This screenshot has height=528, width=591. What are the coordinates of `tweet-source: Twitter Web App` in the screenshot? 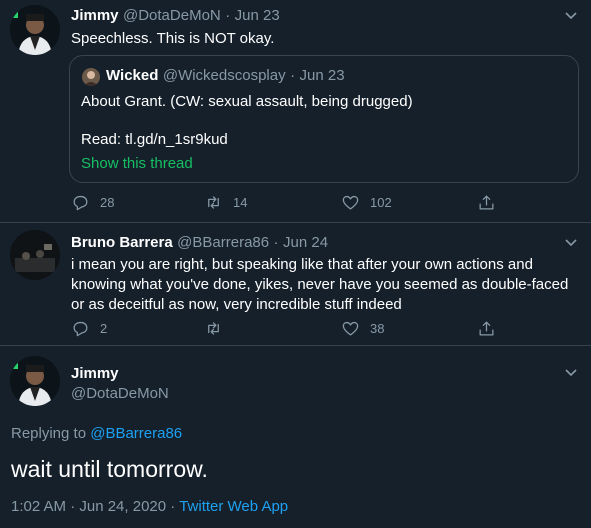 It's located at (233, 506).